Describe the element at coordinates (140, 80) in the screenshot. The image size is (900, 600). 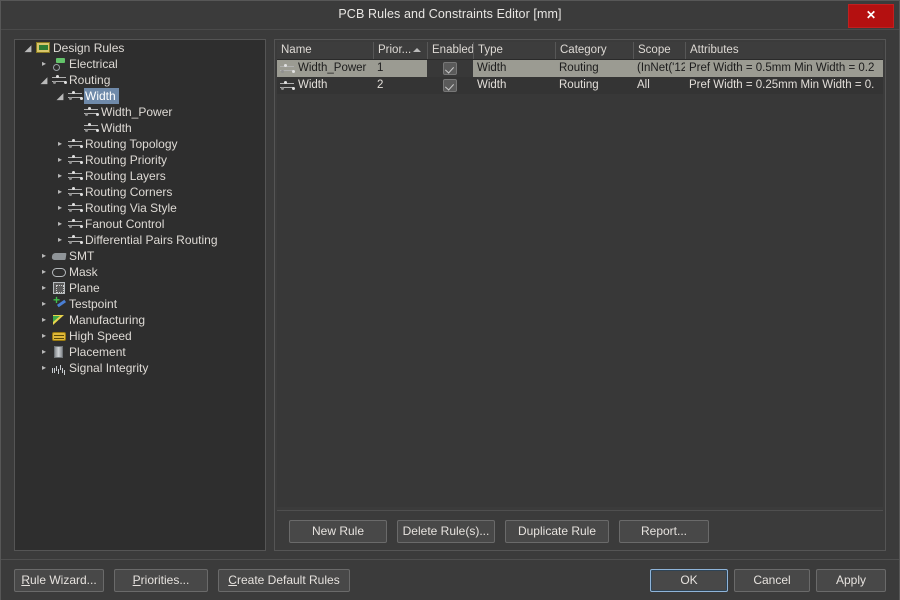
I see `tree-item-routing: ◢ Routing` at that location.